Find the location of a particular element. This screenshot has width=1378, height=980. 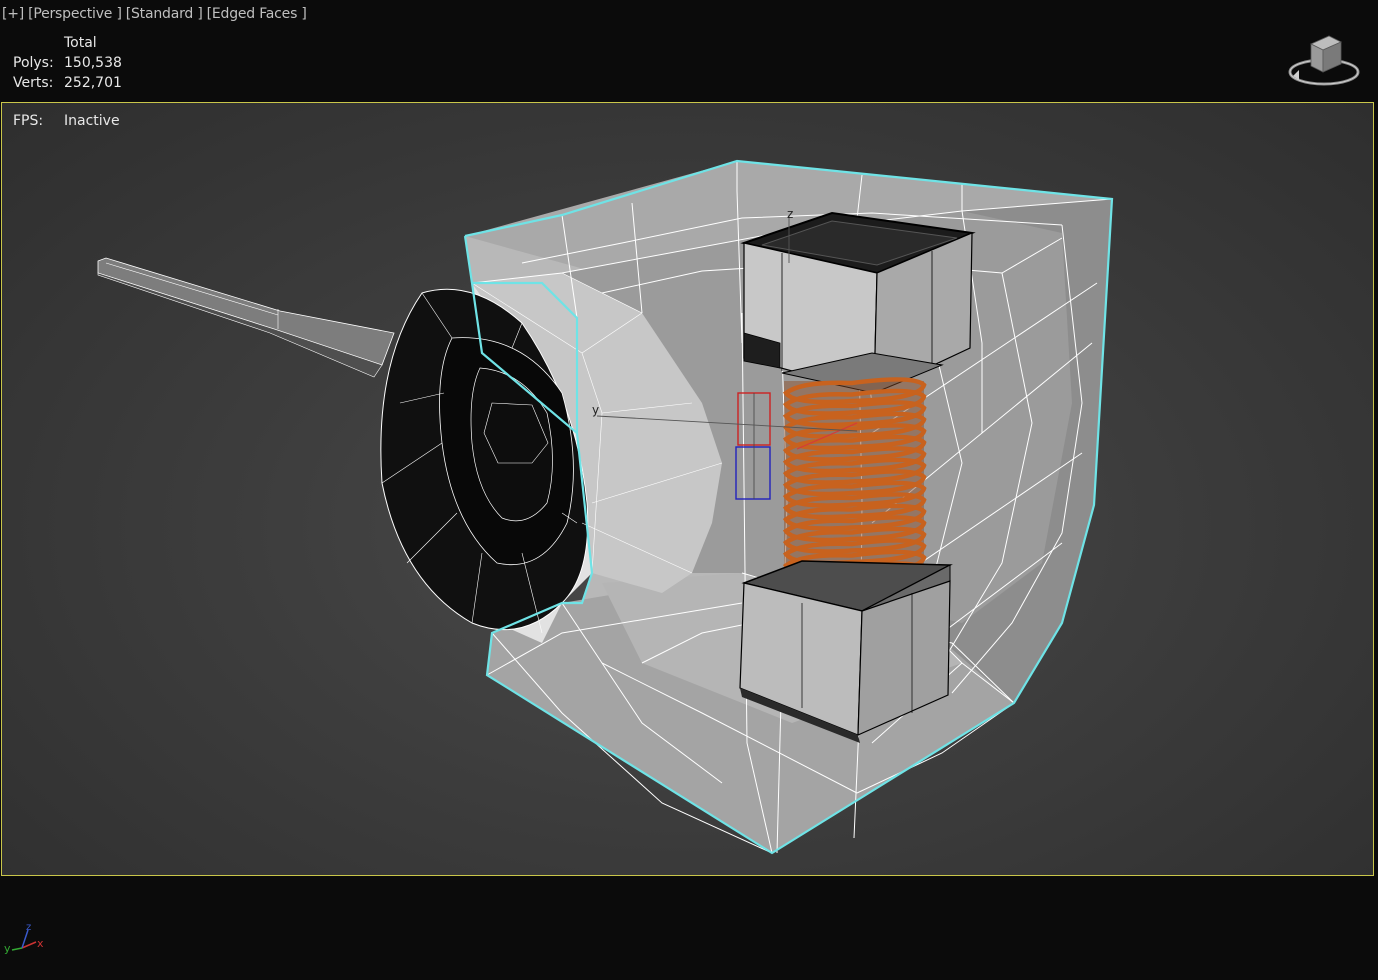

tripod-z-label: z is located at coordinates (28, 927).